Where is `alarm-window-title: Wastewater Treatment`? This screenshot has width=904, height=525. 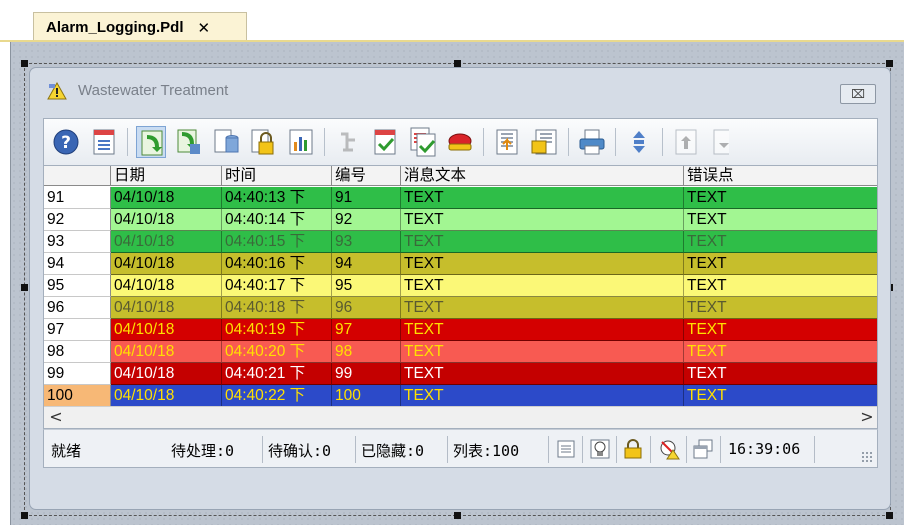 alarm-window-title: Wastewater Treatment is located at coordinates (153, 90).